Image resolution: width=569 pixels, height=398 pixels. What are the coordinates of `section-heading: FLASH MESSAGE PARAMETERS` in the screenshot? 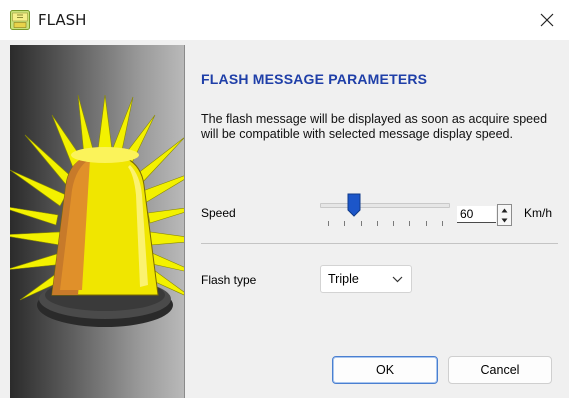 It's located at (314, 79).